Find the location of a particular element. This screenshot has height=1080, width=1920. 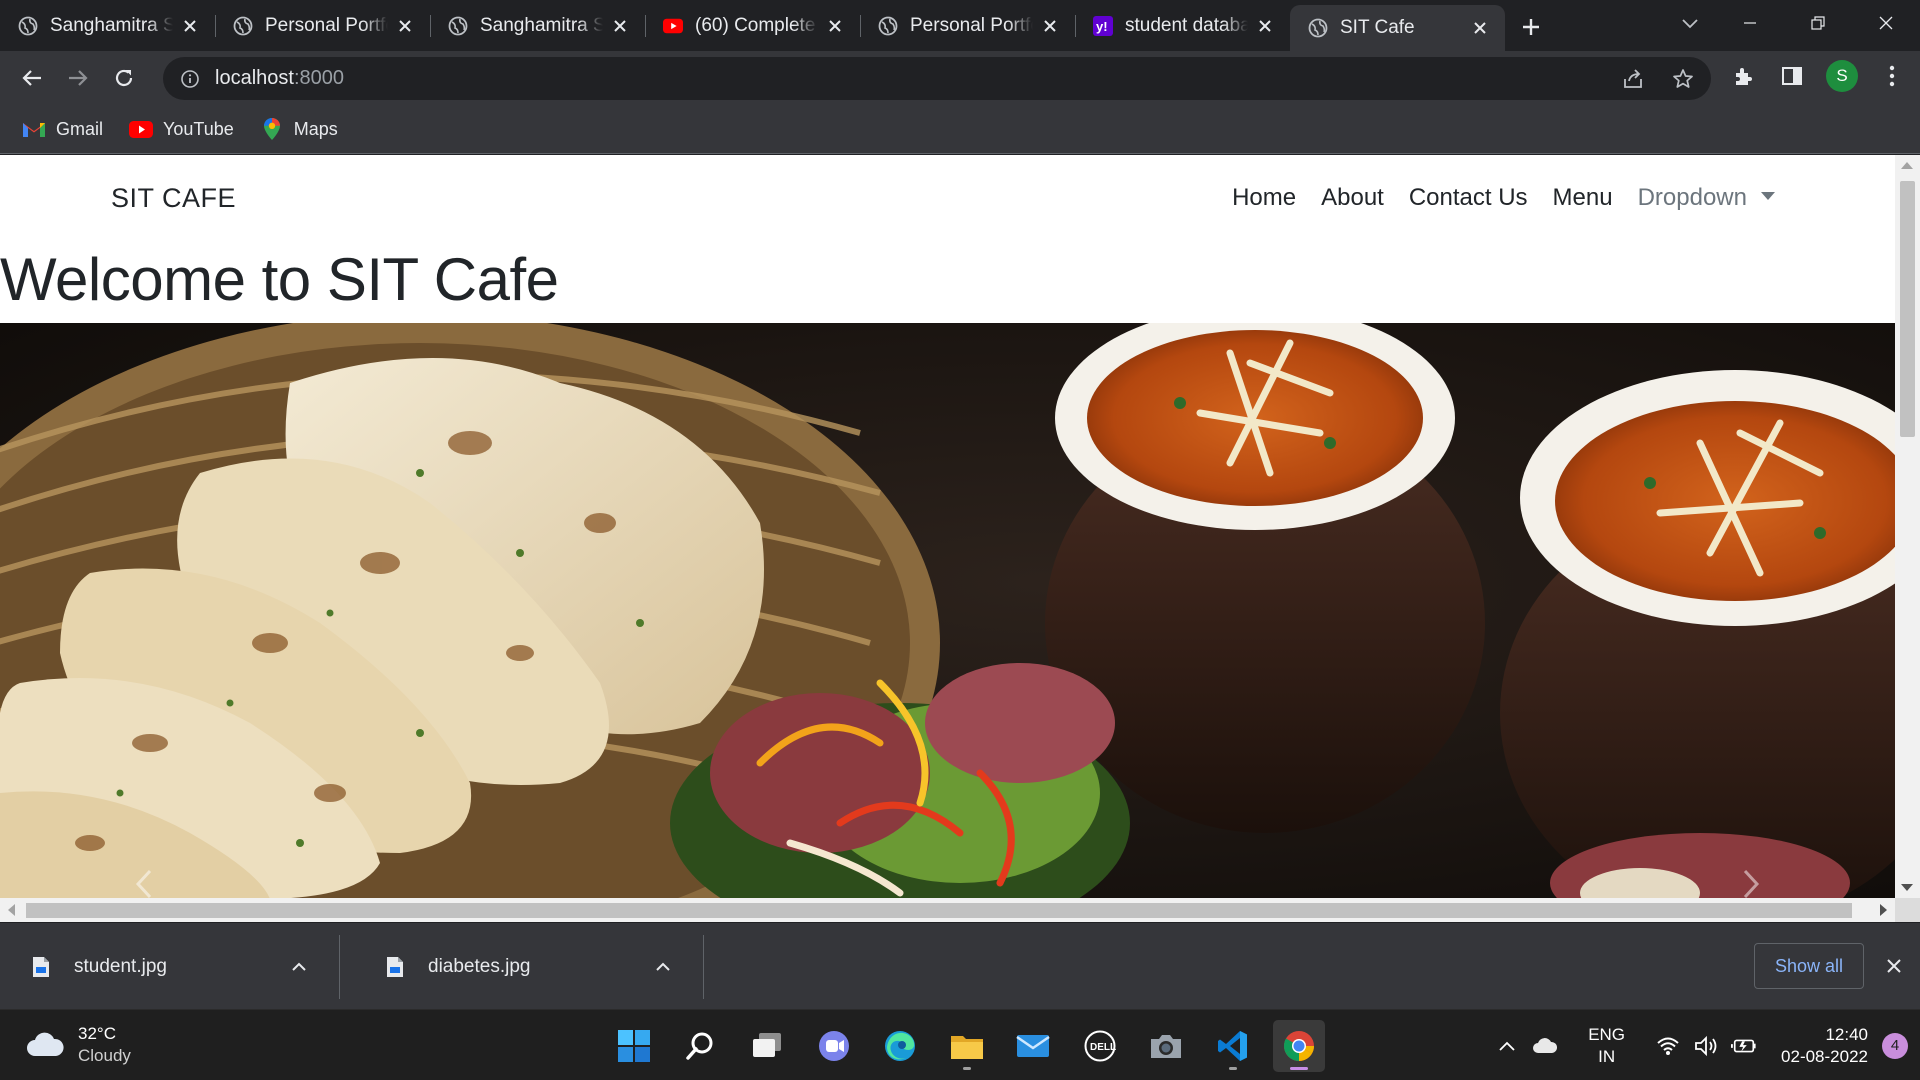

nav-links: Home About Contact Us Menu Dropdown is located at coordinates (1491, 198).